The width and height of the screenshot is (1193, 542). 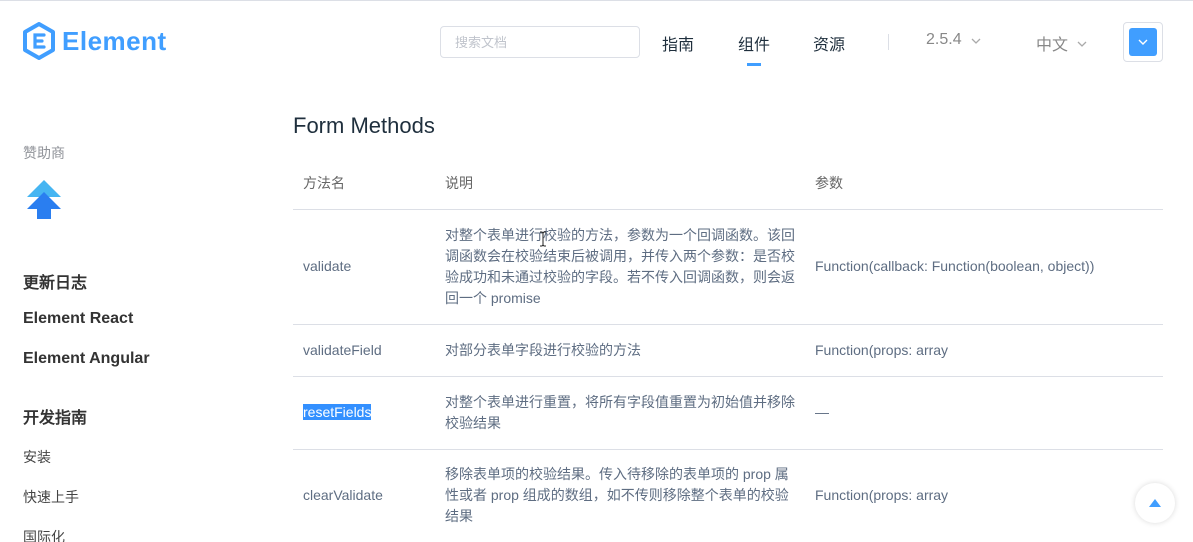 What do you see at coordinates (540, 42) in the screenshot?
I see `search-input` at bounding box center [540, 42].